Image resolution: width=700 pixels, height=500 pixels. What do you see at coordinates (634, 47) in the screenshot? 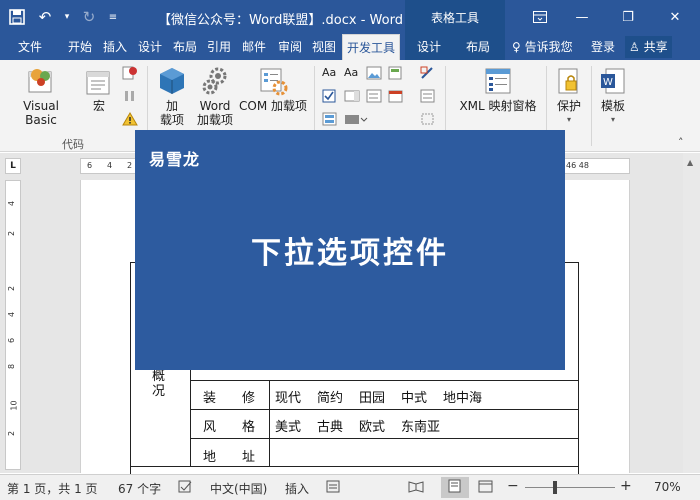
I see `person-icon: ♙` at bounding box center [634, 47].